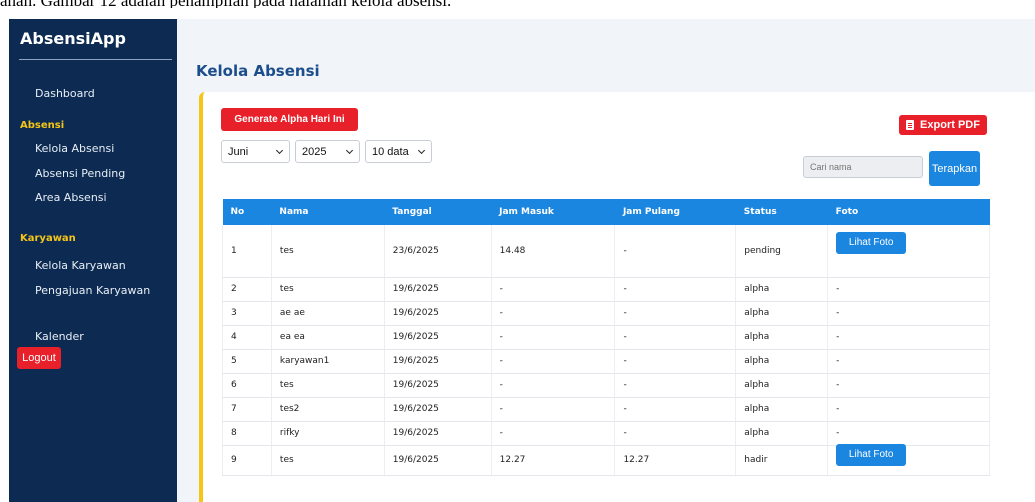 The image size is (1035, 502). What do you see at coordinates (606, 385) in the screenshot?
I see `table-row: 6 tes 19/6/2025 - - alpha -` at bounding box center [606, 385].